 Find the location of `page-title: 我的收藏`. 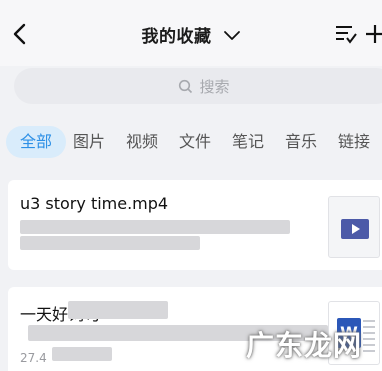

page-title: 我的收藏 is located at coordinates (176, 37).